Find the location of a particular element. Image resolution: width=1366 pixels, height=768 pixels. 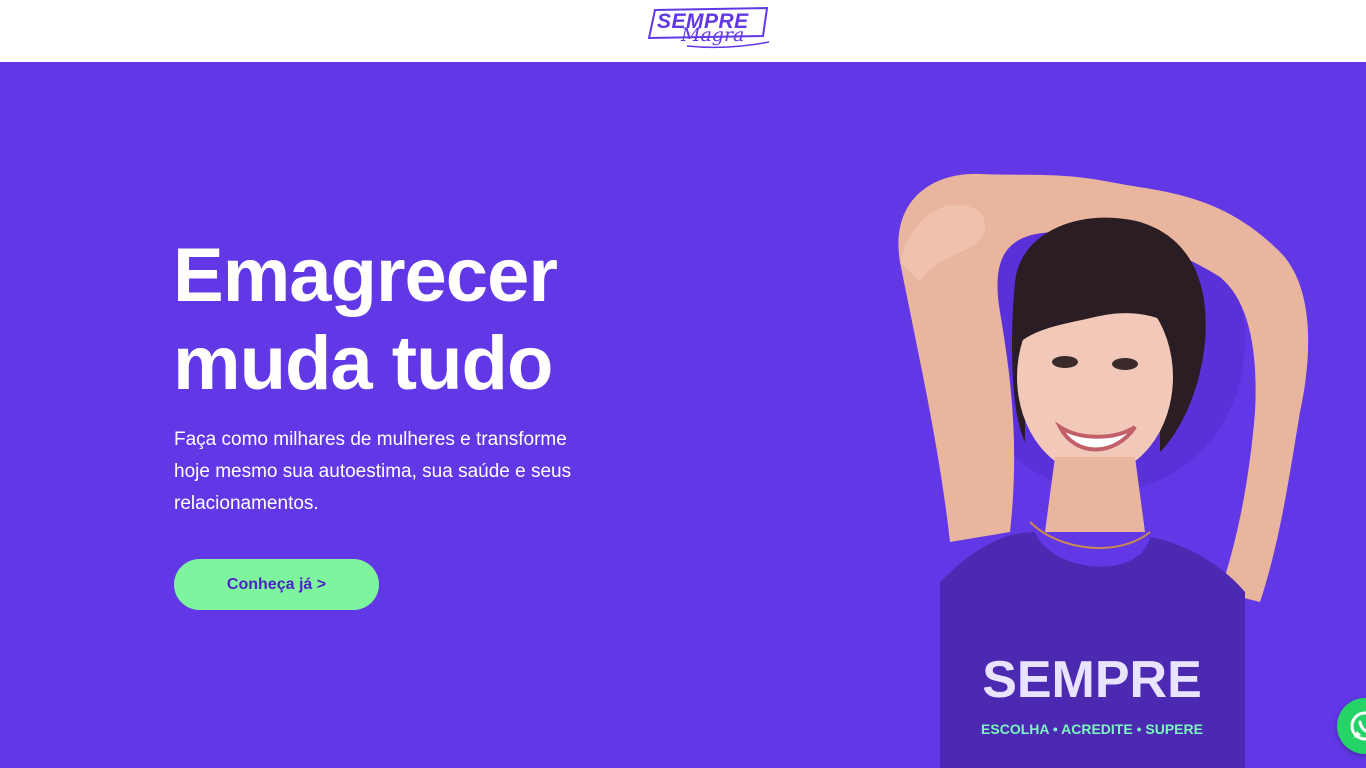

hero-headline: Emagrecer muda tudo is located at coordinates (403, 320).